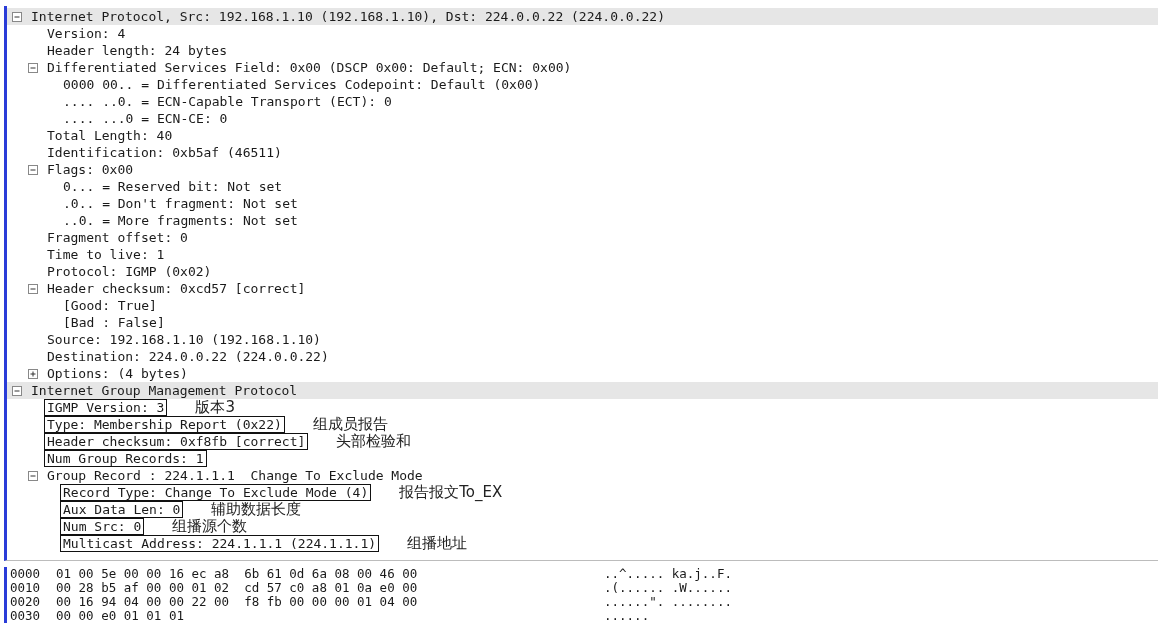 This screenshot has height=633, width=1158. What do you see at coordinates (164, 152) in the screenshot?
I see `field-text: Identification: 0xb5af (46511)` at bounding box center [164, 152].